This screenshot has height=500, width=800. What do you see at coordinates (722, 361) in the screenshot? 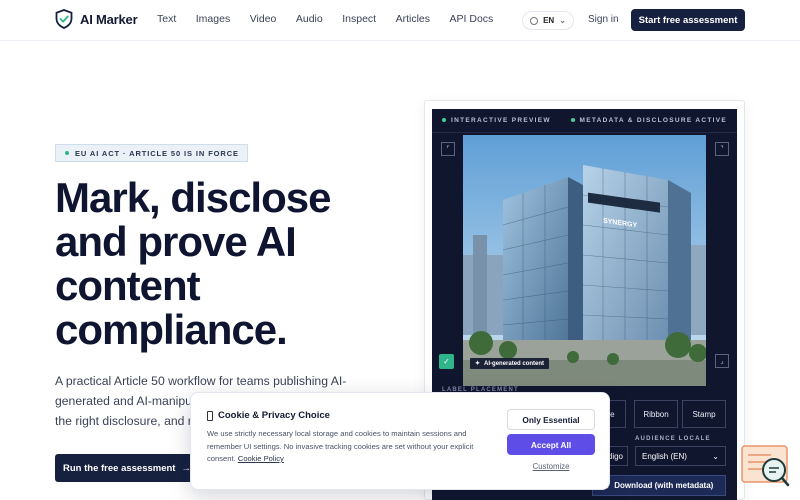
I see `crop-bottom-right-handle: ⌟` at bounding box center [722, 361].